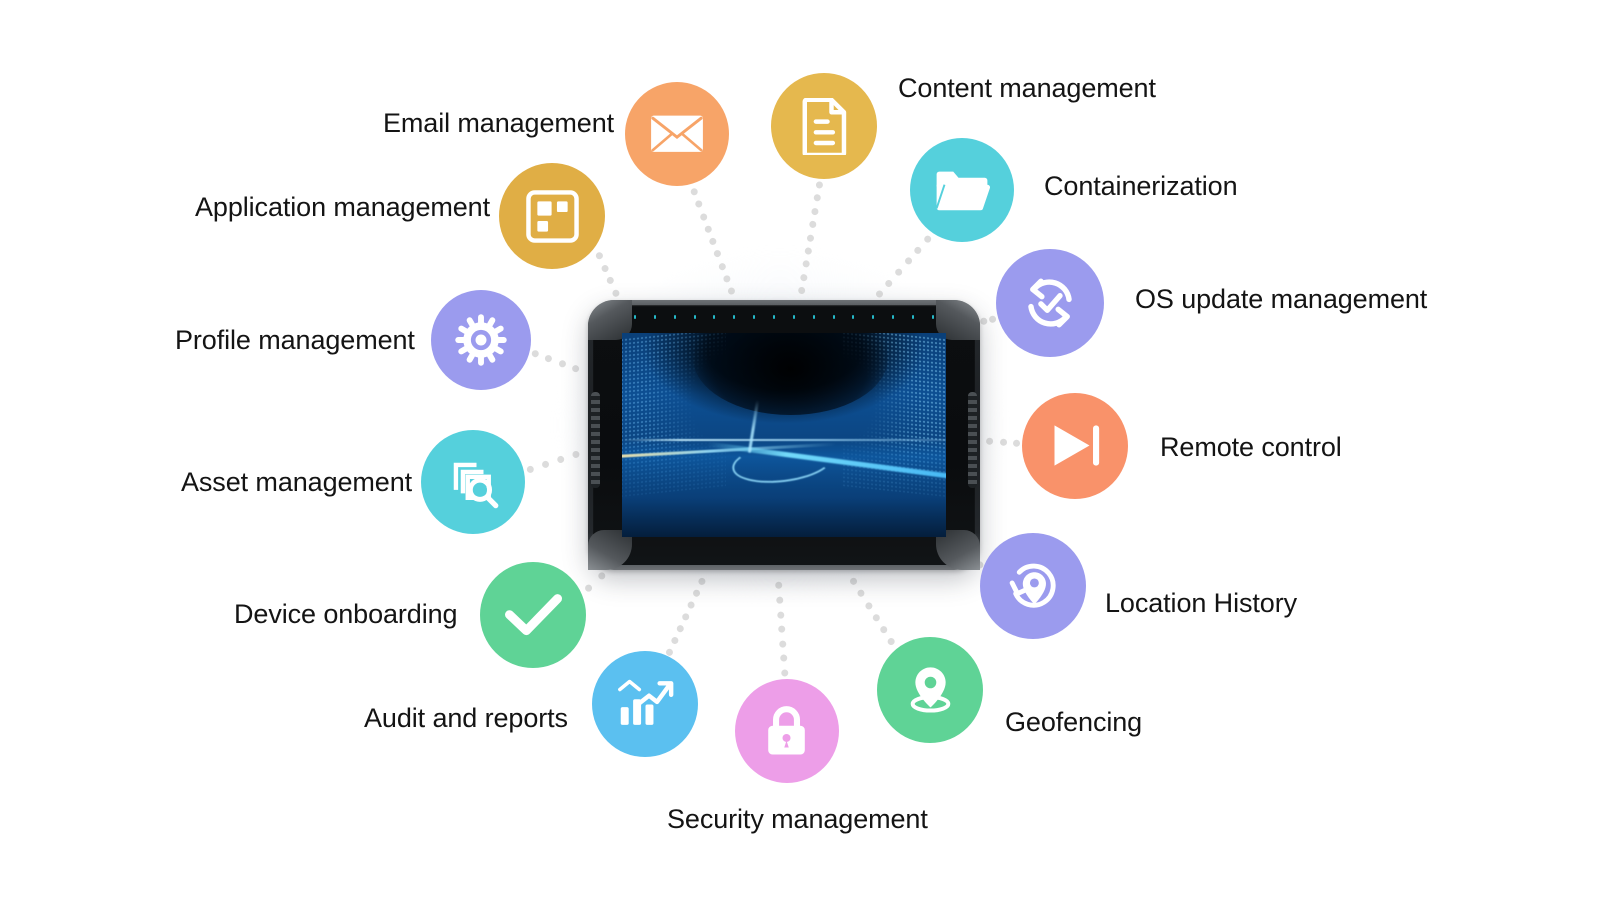  I want to click on tablet-side-grip-right, so click(972, 440).